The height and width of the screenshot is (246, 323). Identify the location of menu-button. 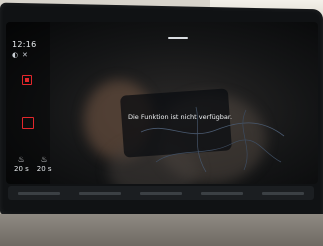
(28, 123).